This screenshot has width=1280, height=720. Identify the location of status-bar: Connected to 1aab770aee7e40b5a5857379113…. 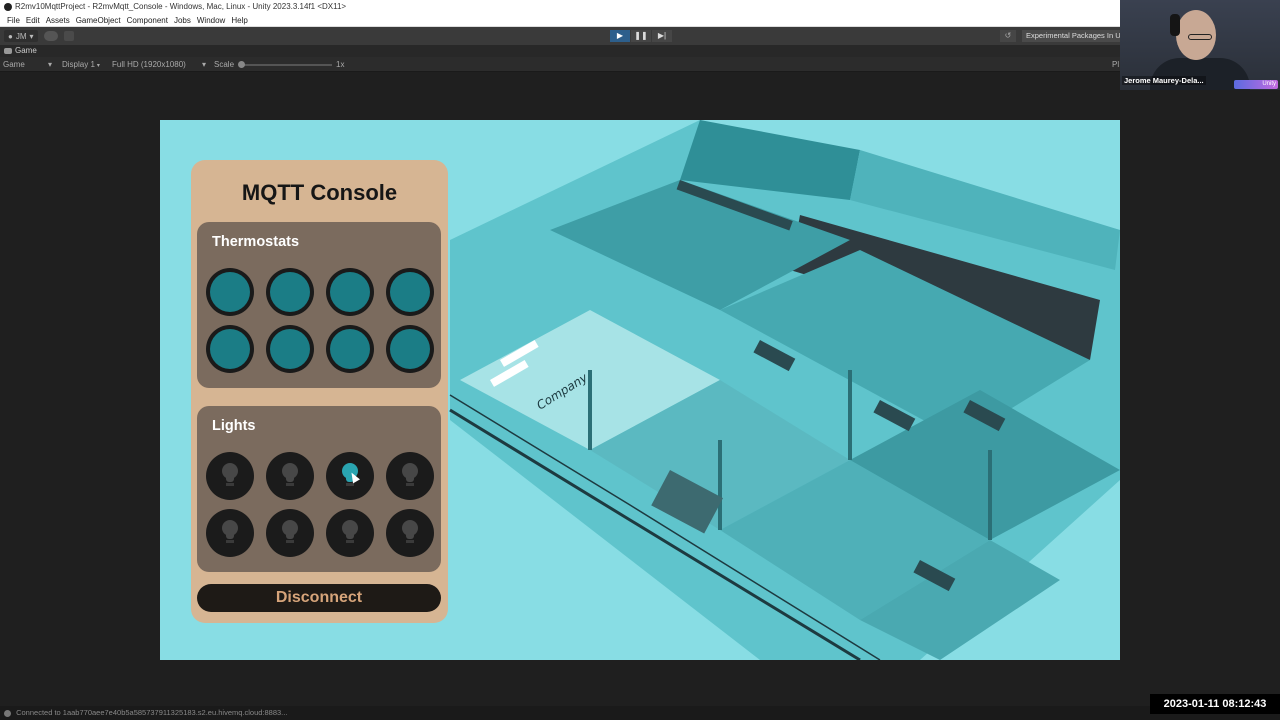
(640, 713).